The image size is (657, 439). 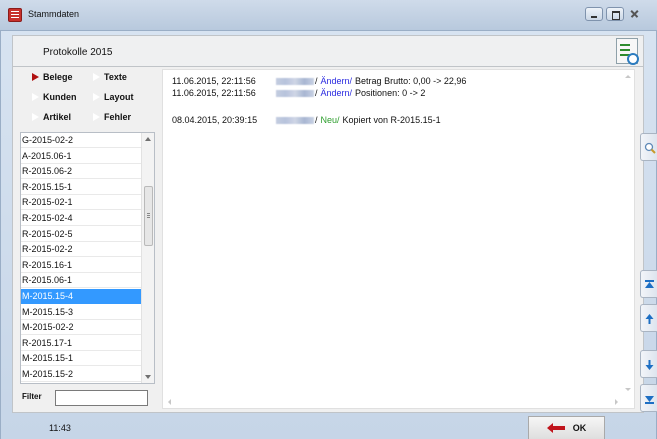 I want to click on list-item: R-2015.06-2, so click(x=81, y=172).